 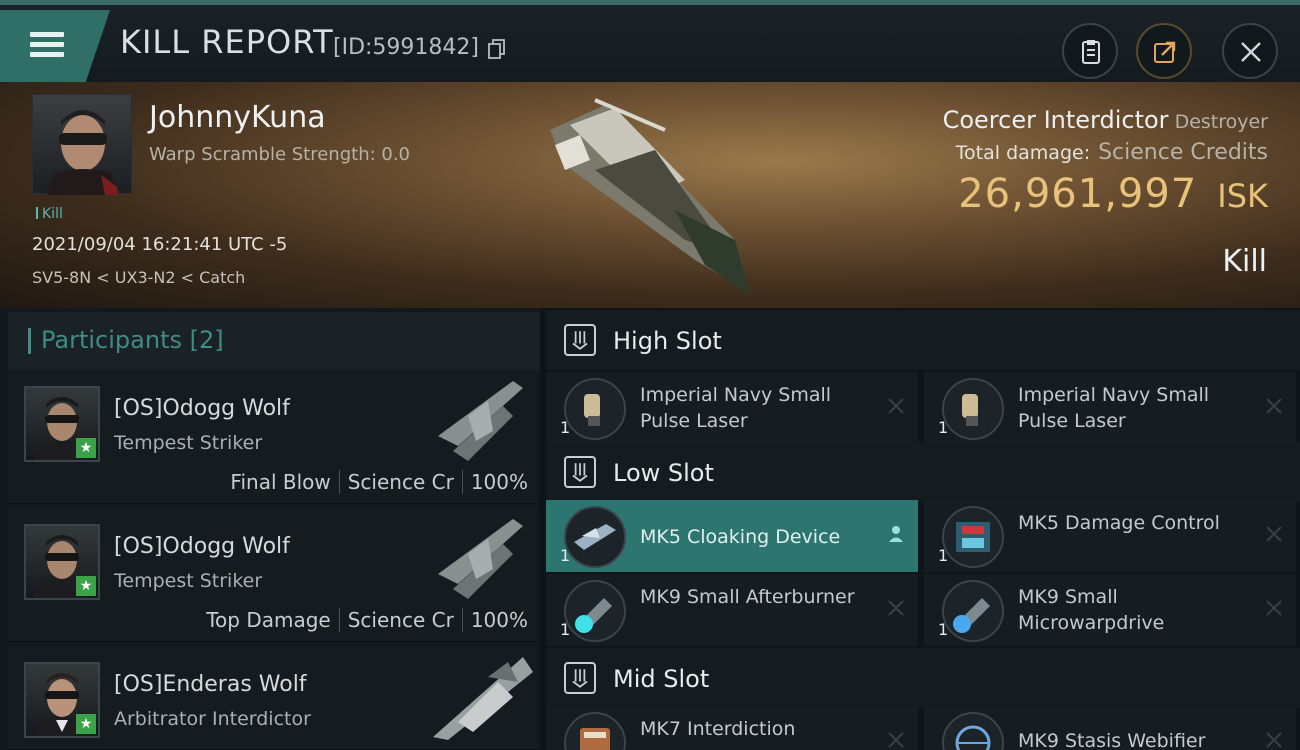 What do you see at coordinates (595, 611) in the screenshot?
I see `afterburner-icon` at bounding box center [595, 611].